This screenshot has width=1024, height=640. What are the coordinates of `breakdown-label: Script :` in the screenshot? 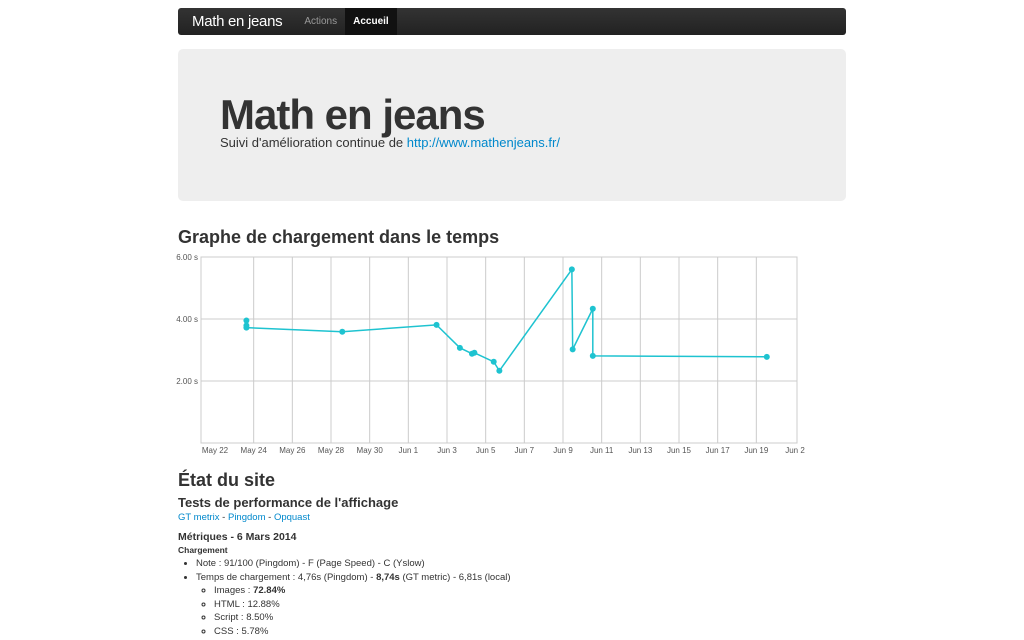 It's located at (230, 617).